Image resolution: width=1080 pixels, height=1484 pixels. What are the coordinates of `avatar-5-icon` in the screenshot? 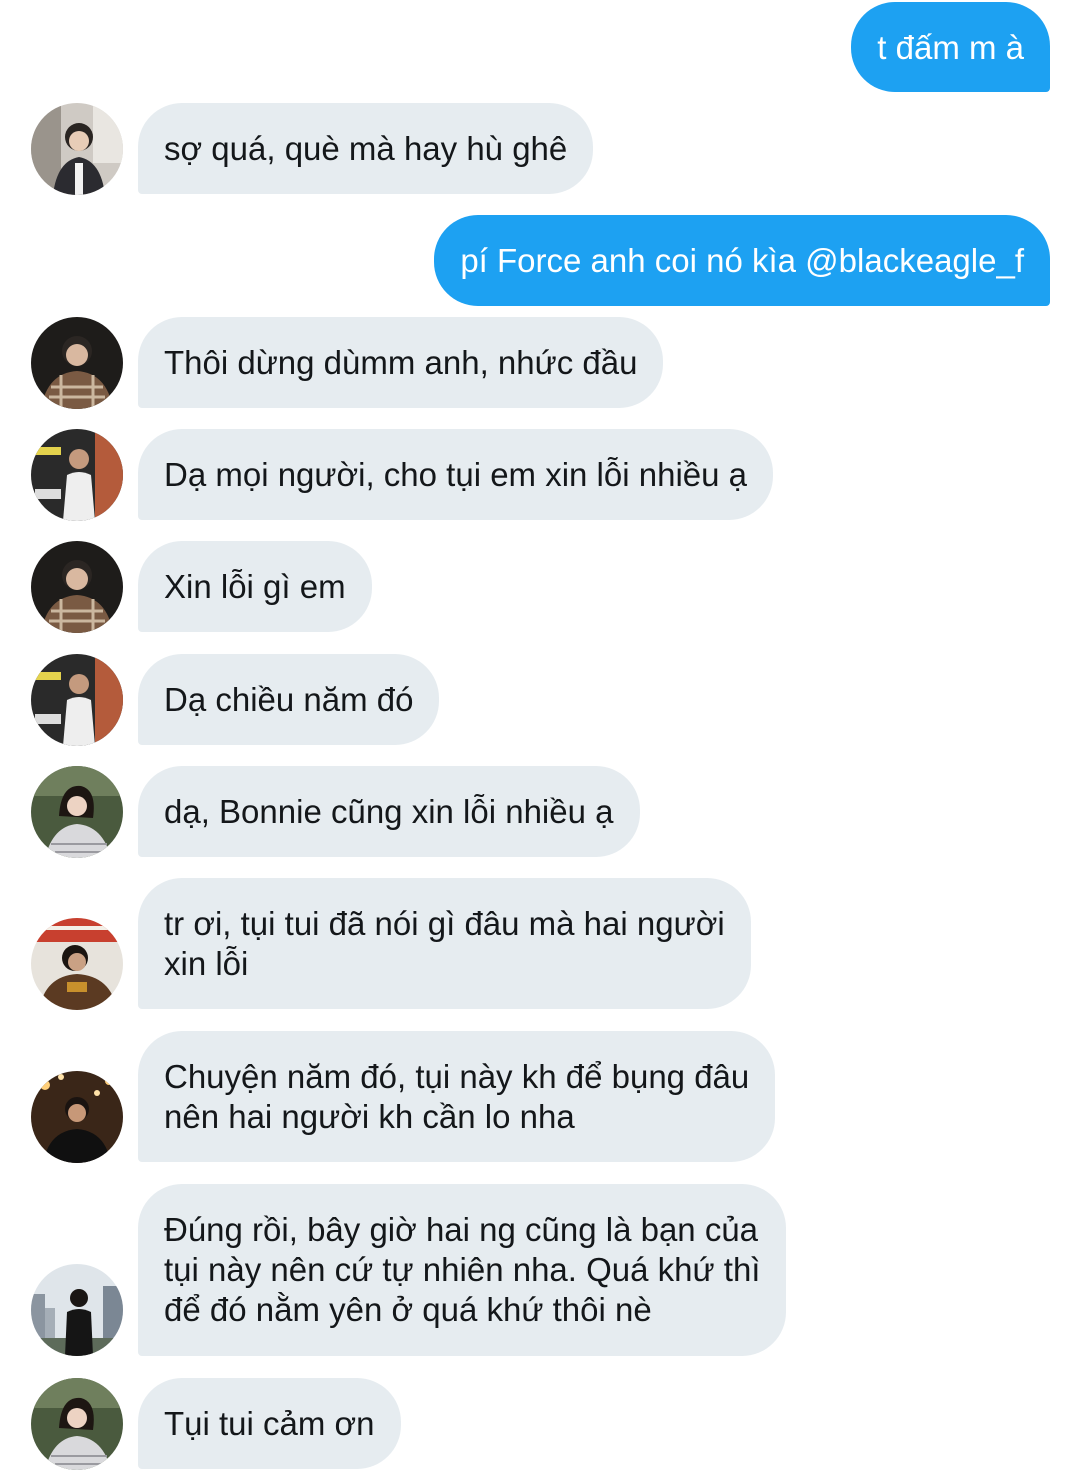 It's located at (77, 964).